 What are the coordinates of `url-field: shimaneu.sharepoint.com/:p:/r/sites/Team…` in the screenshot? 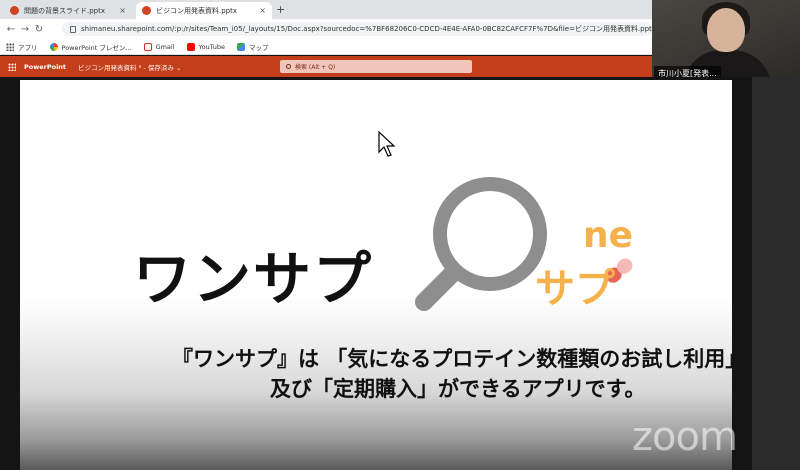 It's located at (357, 29).